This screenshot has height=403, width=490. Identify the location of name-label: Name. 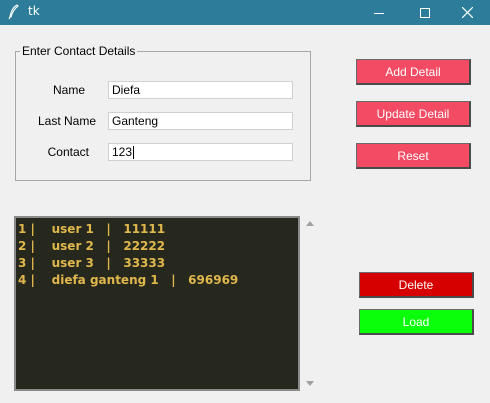
(68, 90).